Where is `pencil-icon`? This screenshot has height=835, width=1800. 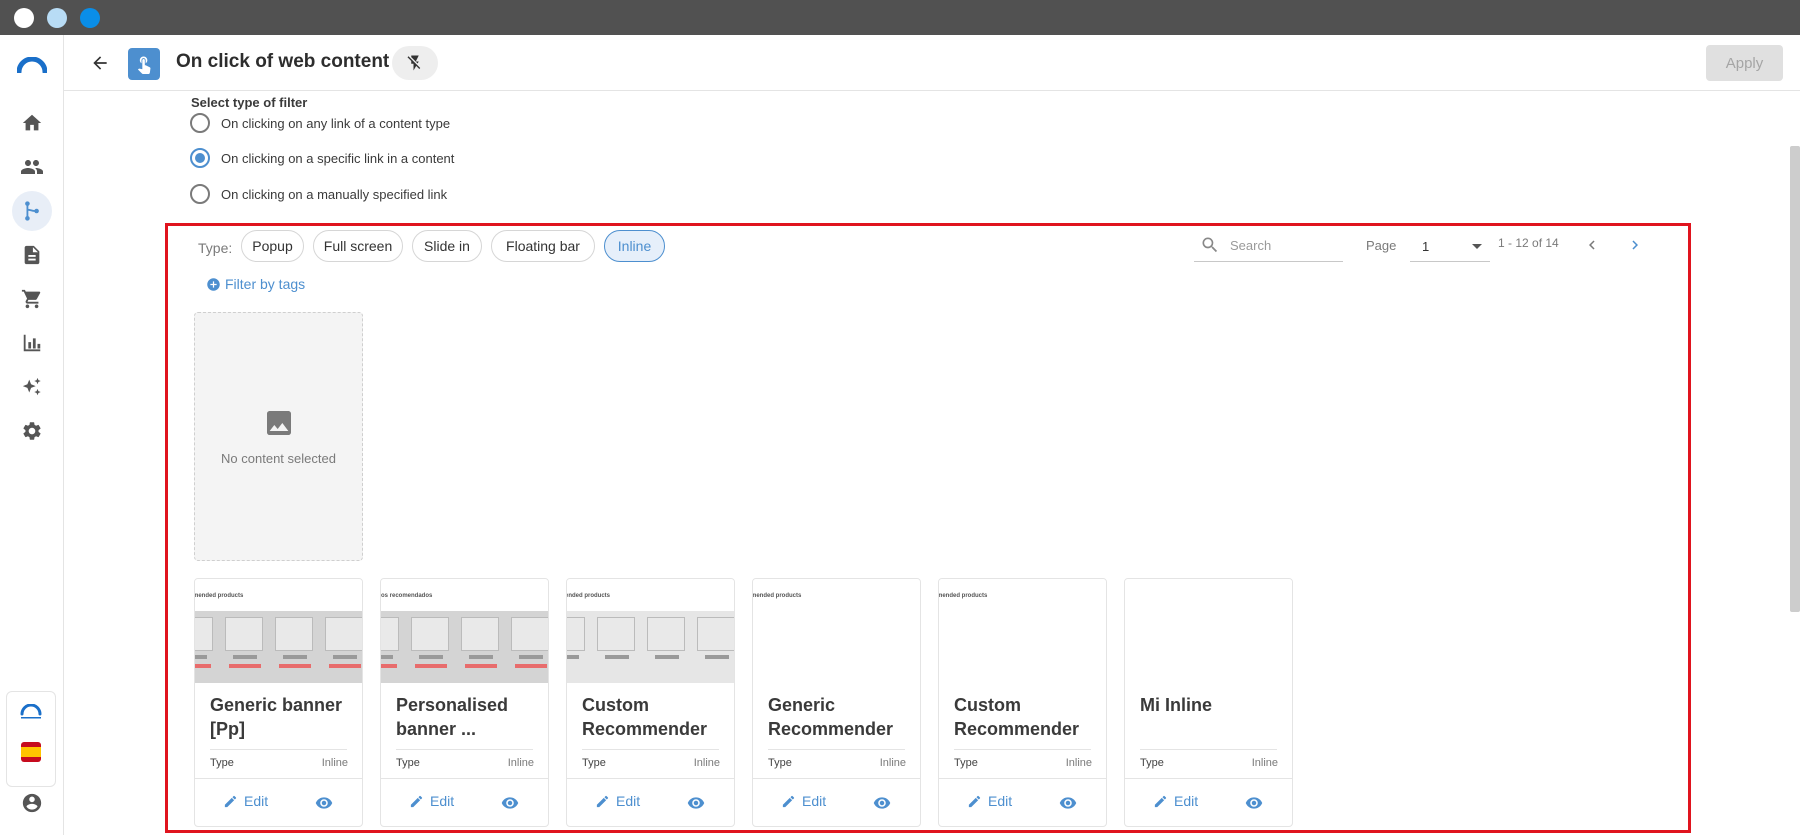
pencil-icon is located at coordinates (416, 801).